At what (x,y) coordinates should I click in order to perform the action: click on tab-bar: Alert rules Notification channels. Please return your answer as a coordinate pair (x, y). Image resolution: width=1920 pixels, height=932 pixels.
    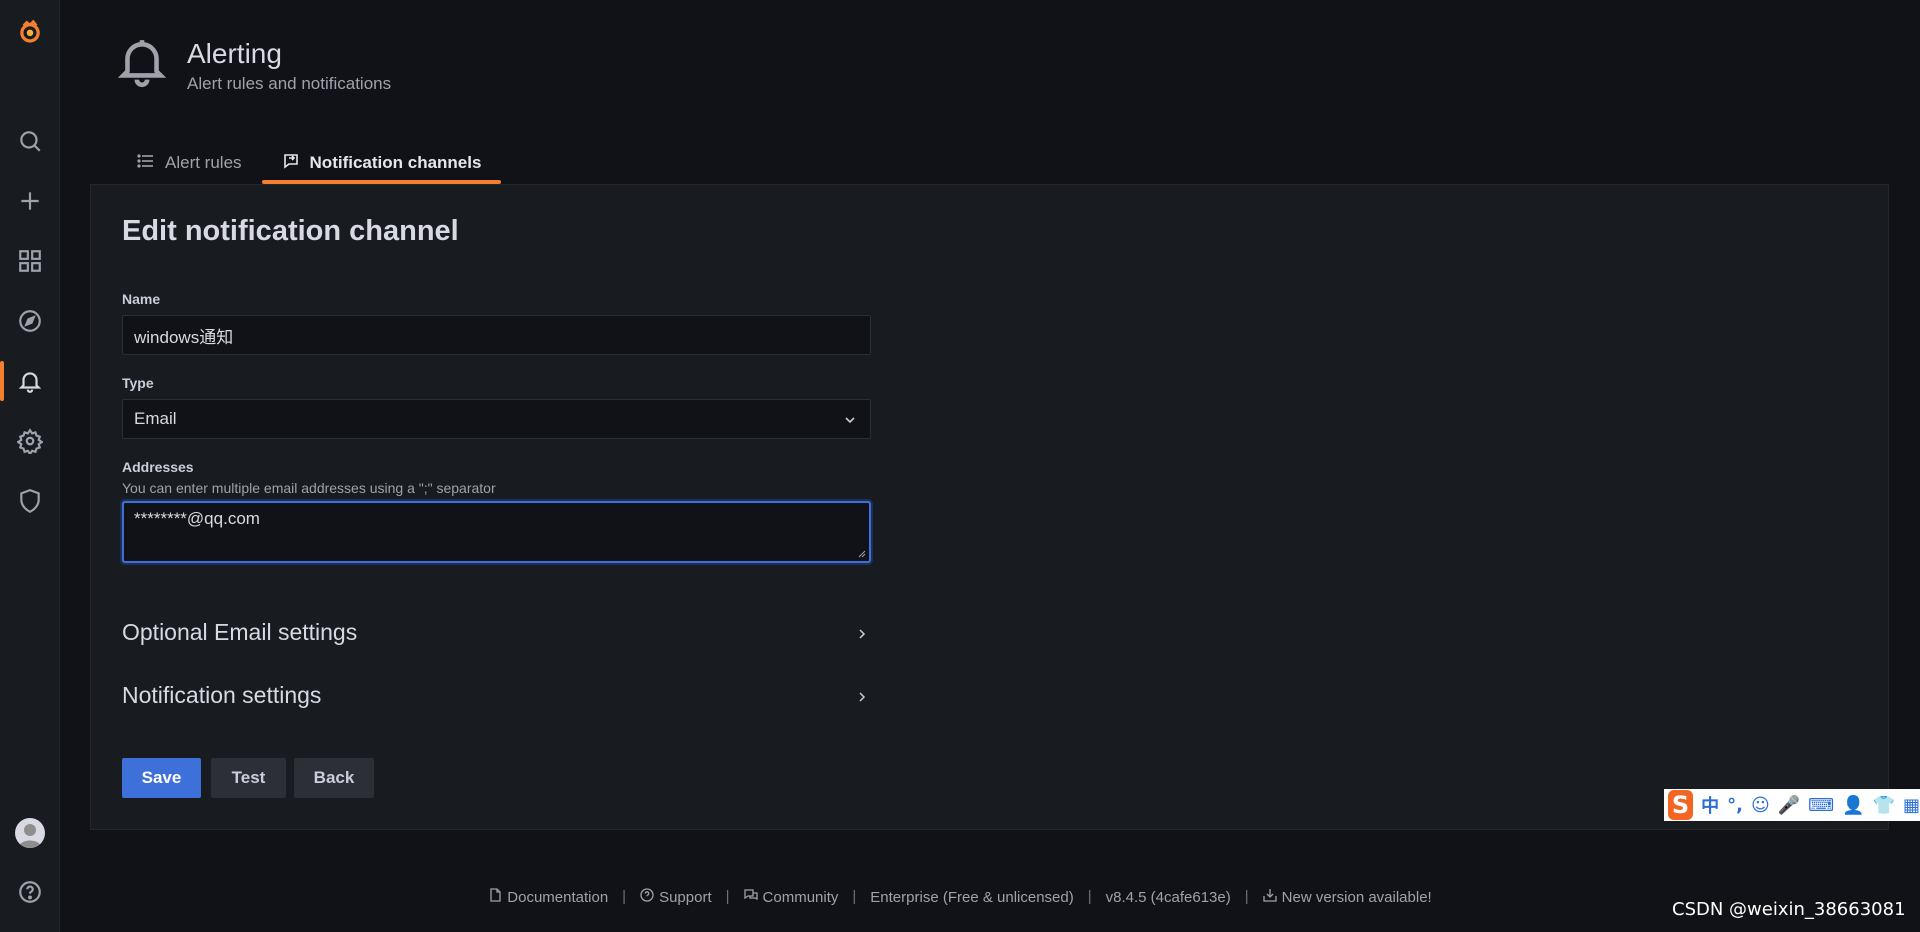
    Looking at the image, I should click on (309, 163).